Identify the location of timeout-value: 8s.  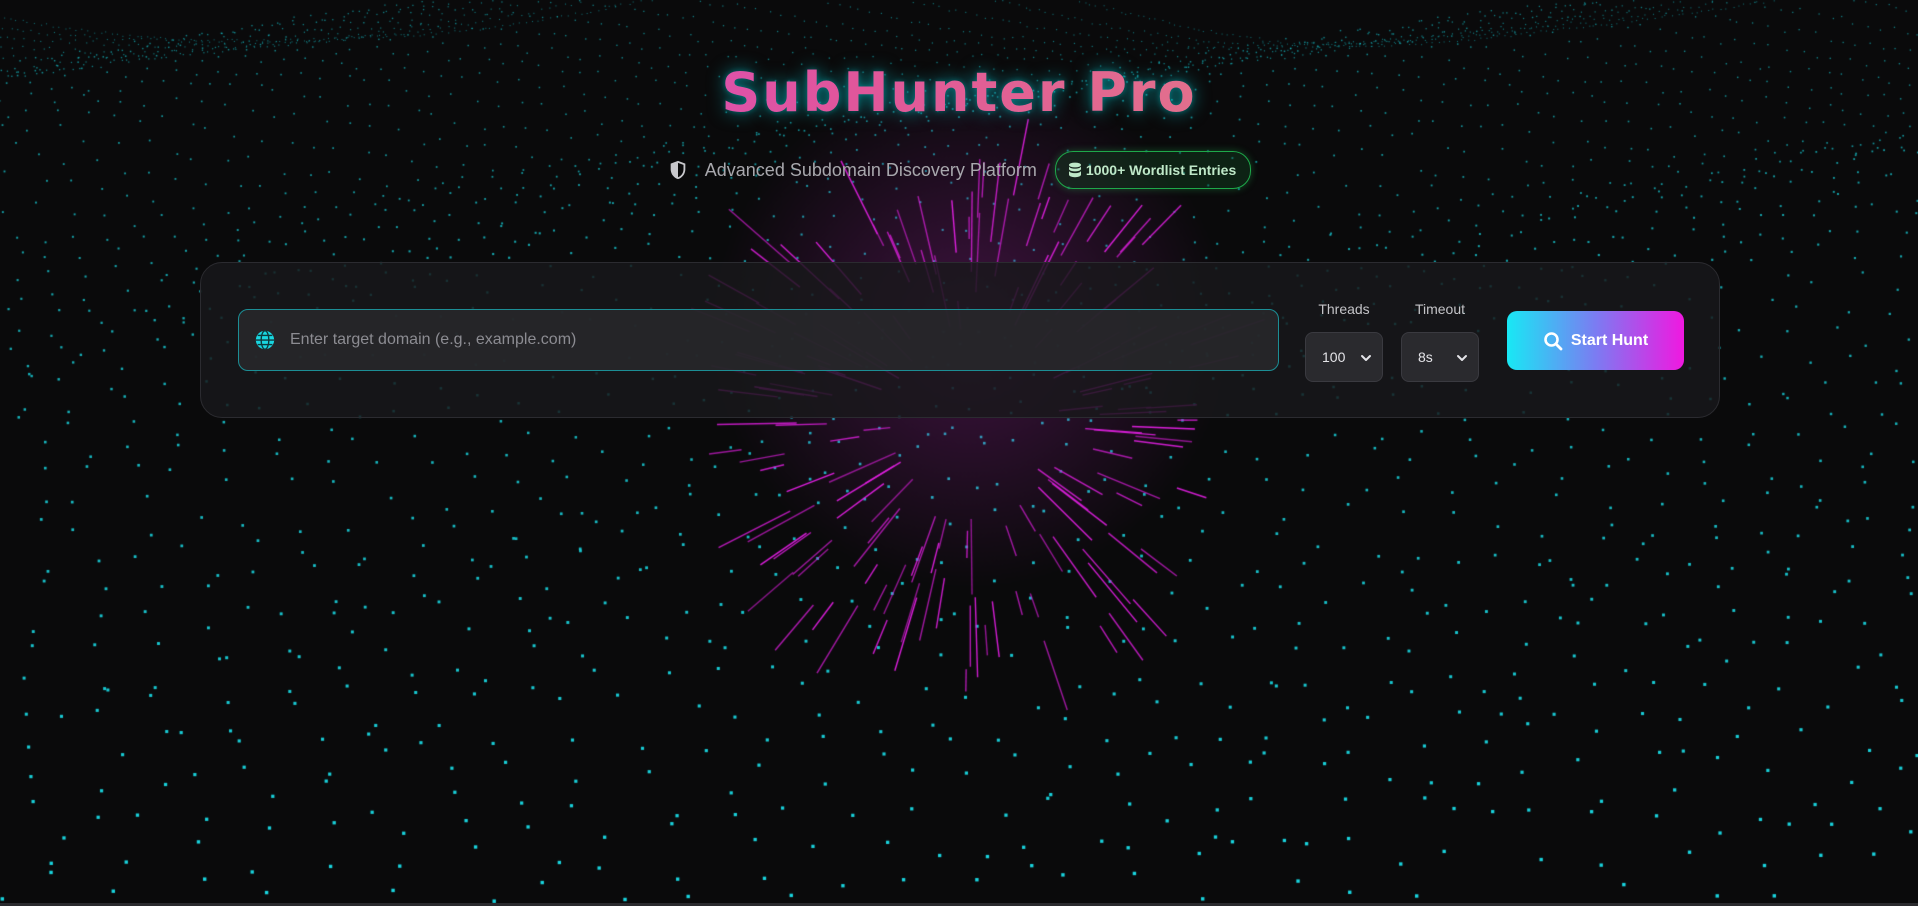
(1425, 357).